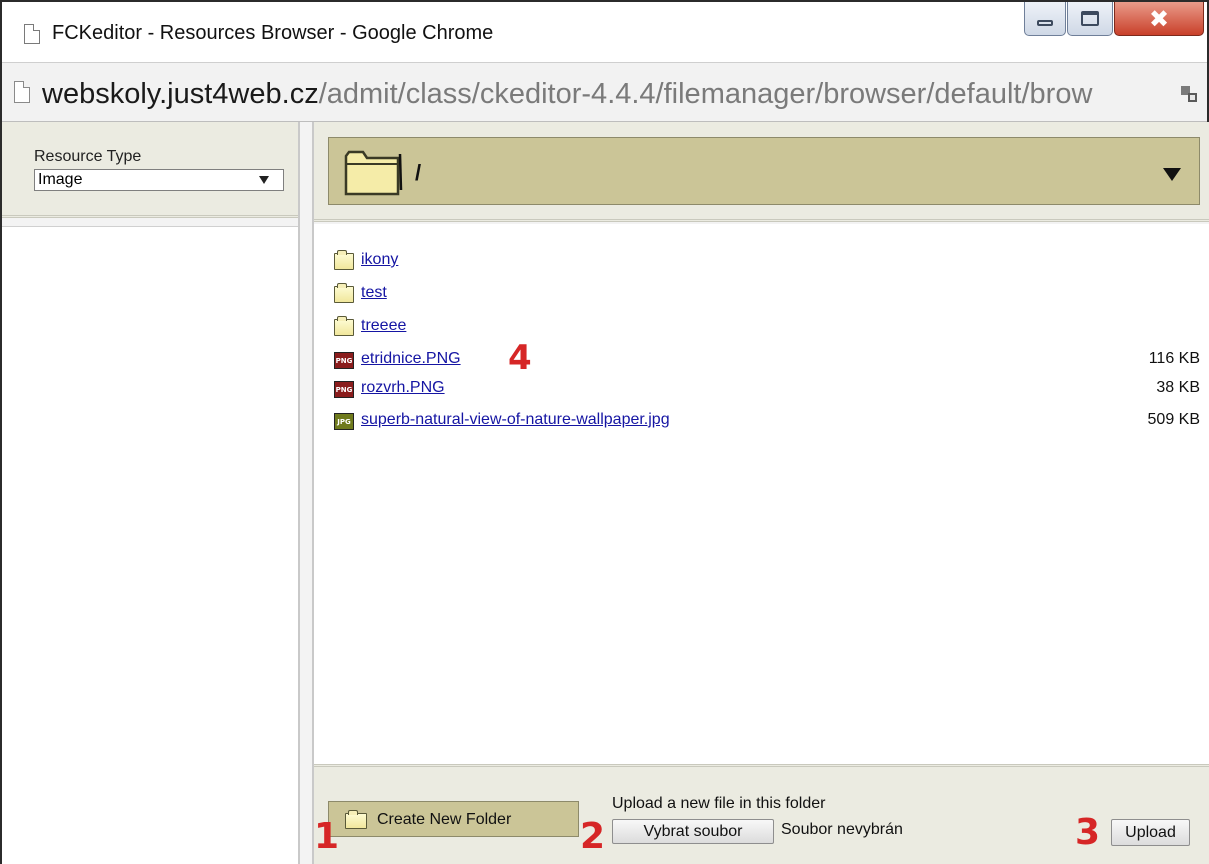  What do you see at coordinates (159, 180) in the screenshot?
I see `resource-type-select: Image` at bounding box center [159, 180].